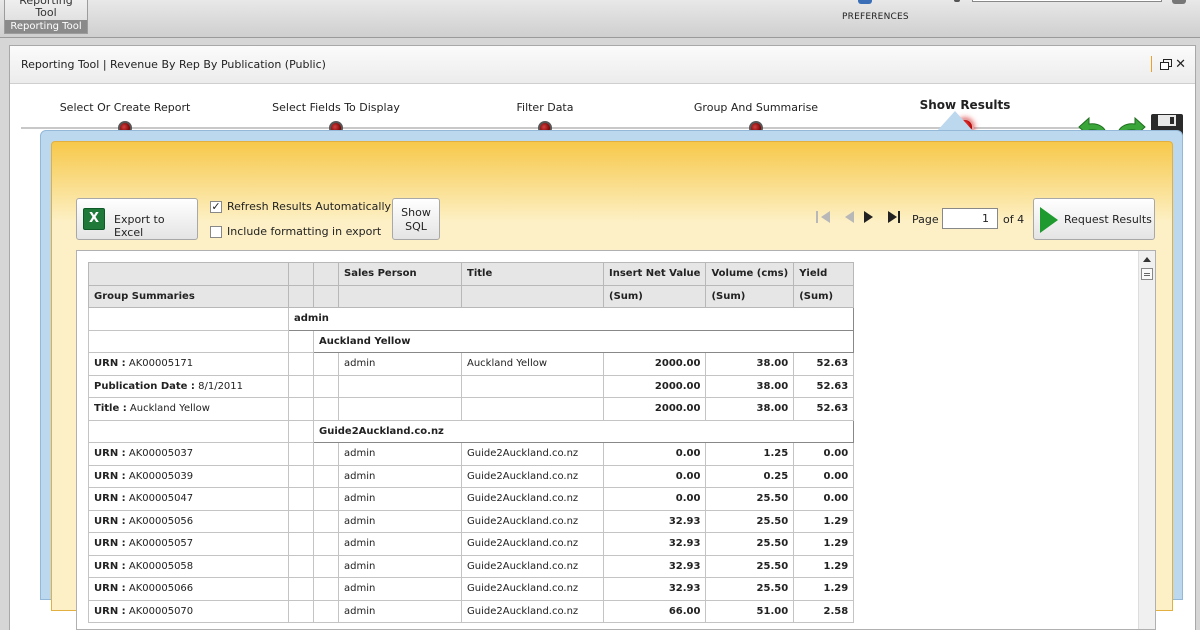 The image size is (1200, 630). Describe the element at coordinates (955, 121) in the screenshot. I see `panel-pointer` at that location.